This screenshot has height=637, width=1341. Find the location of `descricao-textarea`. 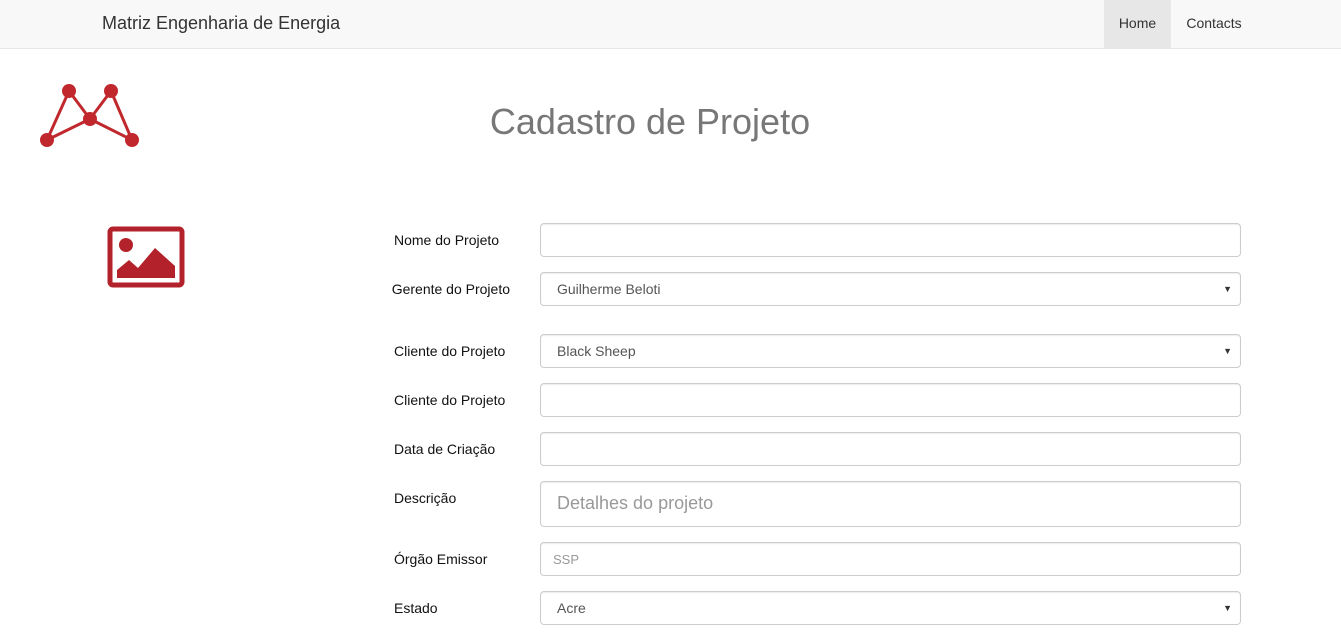

descricao-textarea is located at coordinates (890, 504).